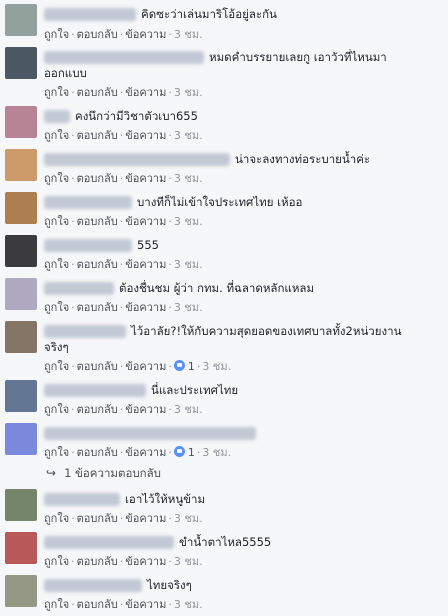 The height and width of the screenshot is (616, 448). What do you see at coordinates (244, 288) in the screenshot?
I see `comment-body: ต้องชื่นชม ผู้ว่า กทม. ที่ฉลาดหลักแหลม` at bounding box center [244, 288].